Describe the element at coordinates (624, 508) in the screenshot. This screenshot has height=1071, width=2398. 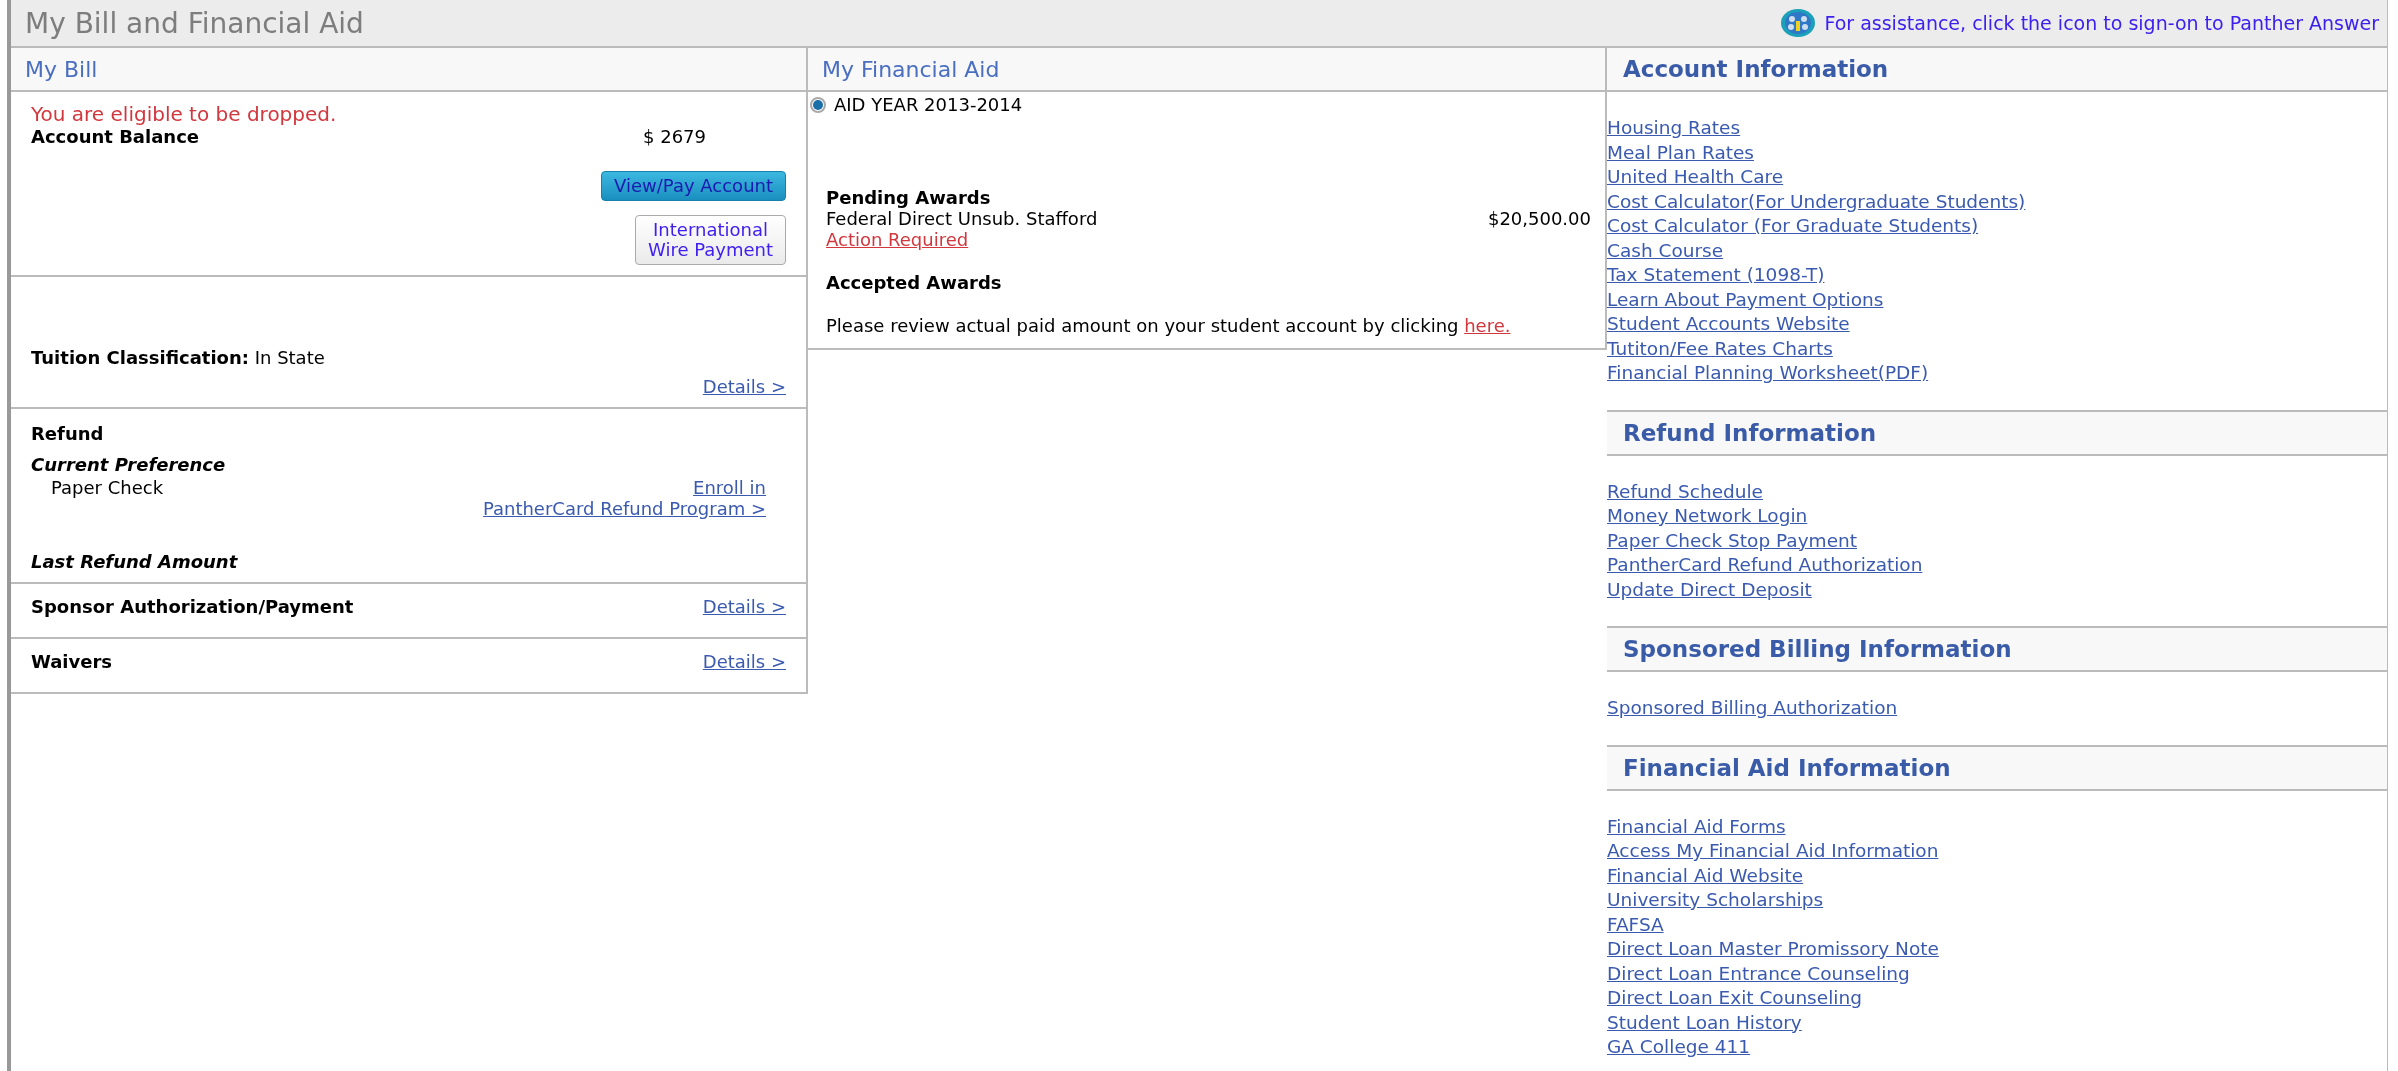
I see `program-link: PantherCard Refund Program >` at that location.